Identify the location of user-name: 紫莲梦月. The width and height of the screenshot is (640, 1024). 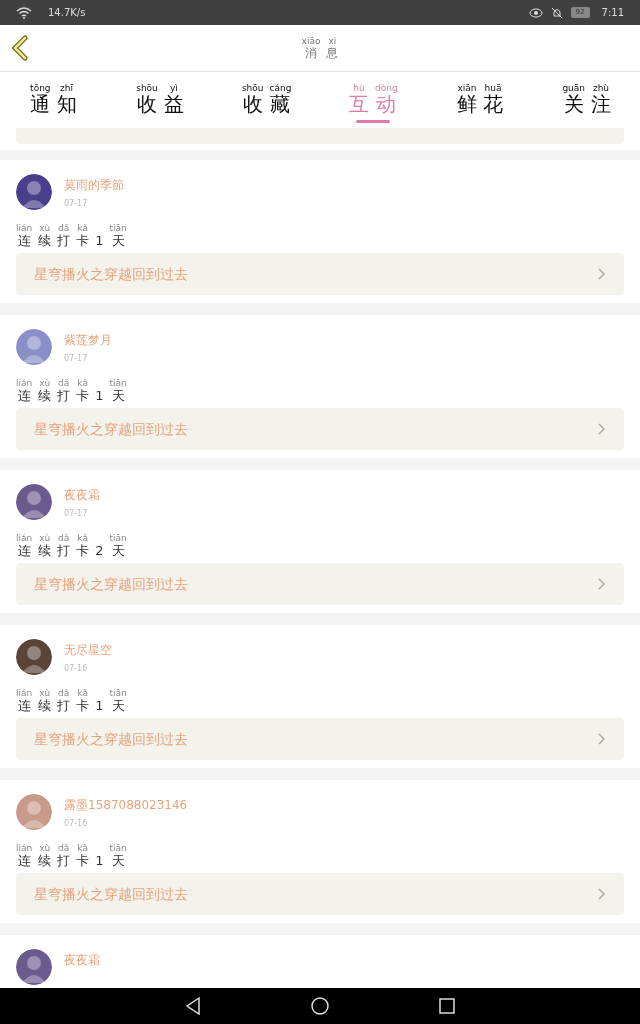
(88, 340).